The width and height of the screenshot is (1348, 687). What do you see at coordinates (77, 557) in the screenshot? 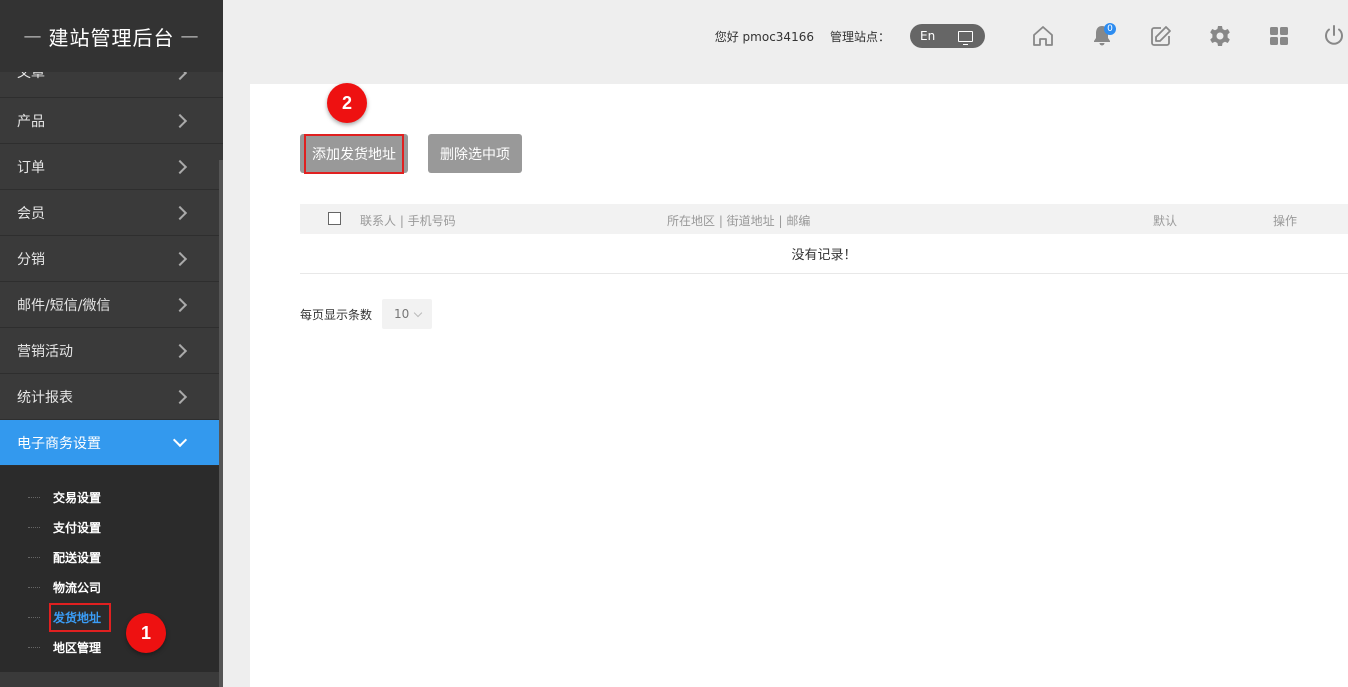
I see `submenu-item-label: 配送设置` at bounding box center [77, 557].